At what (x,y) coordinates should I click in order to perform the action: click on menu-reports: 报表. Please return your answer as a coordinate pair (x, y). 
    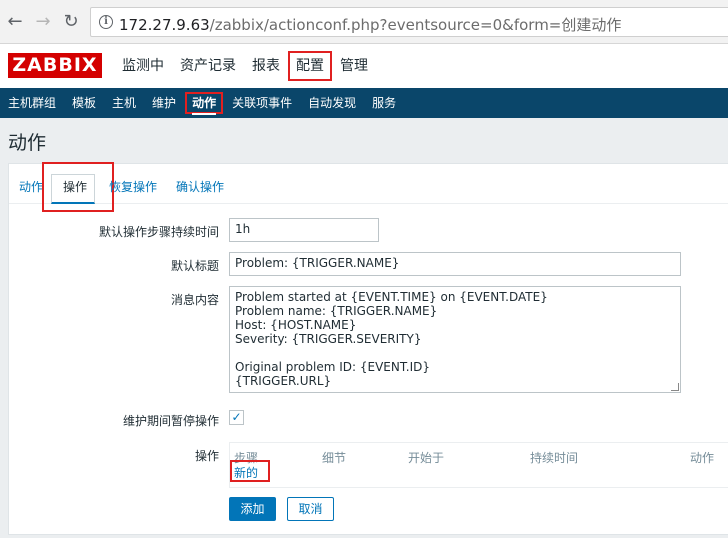
    Looking at the image, I should click on (266, 66).